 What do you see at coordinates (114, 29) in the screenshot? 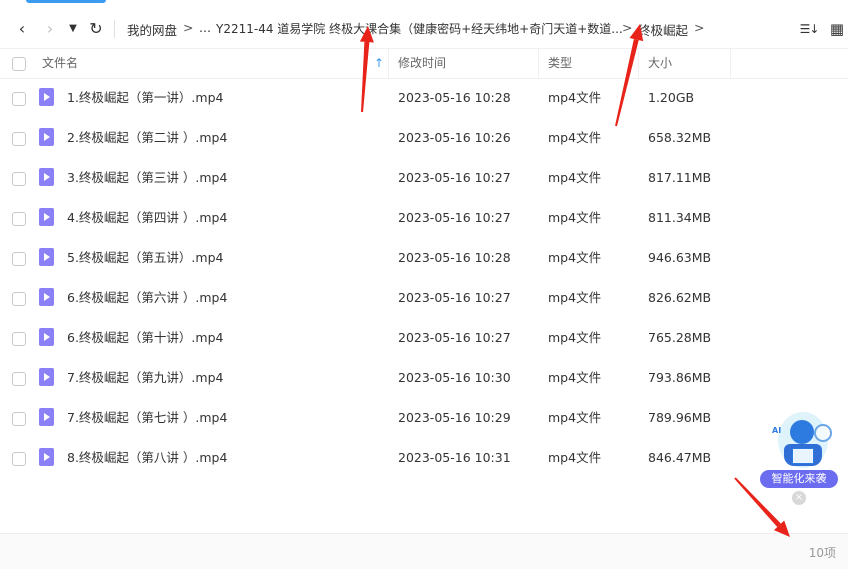
I see `toolbar-divider` at bounding box center [114, 29].